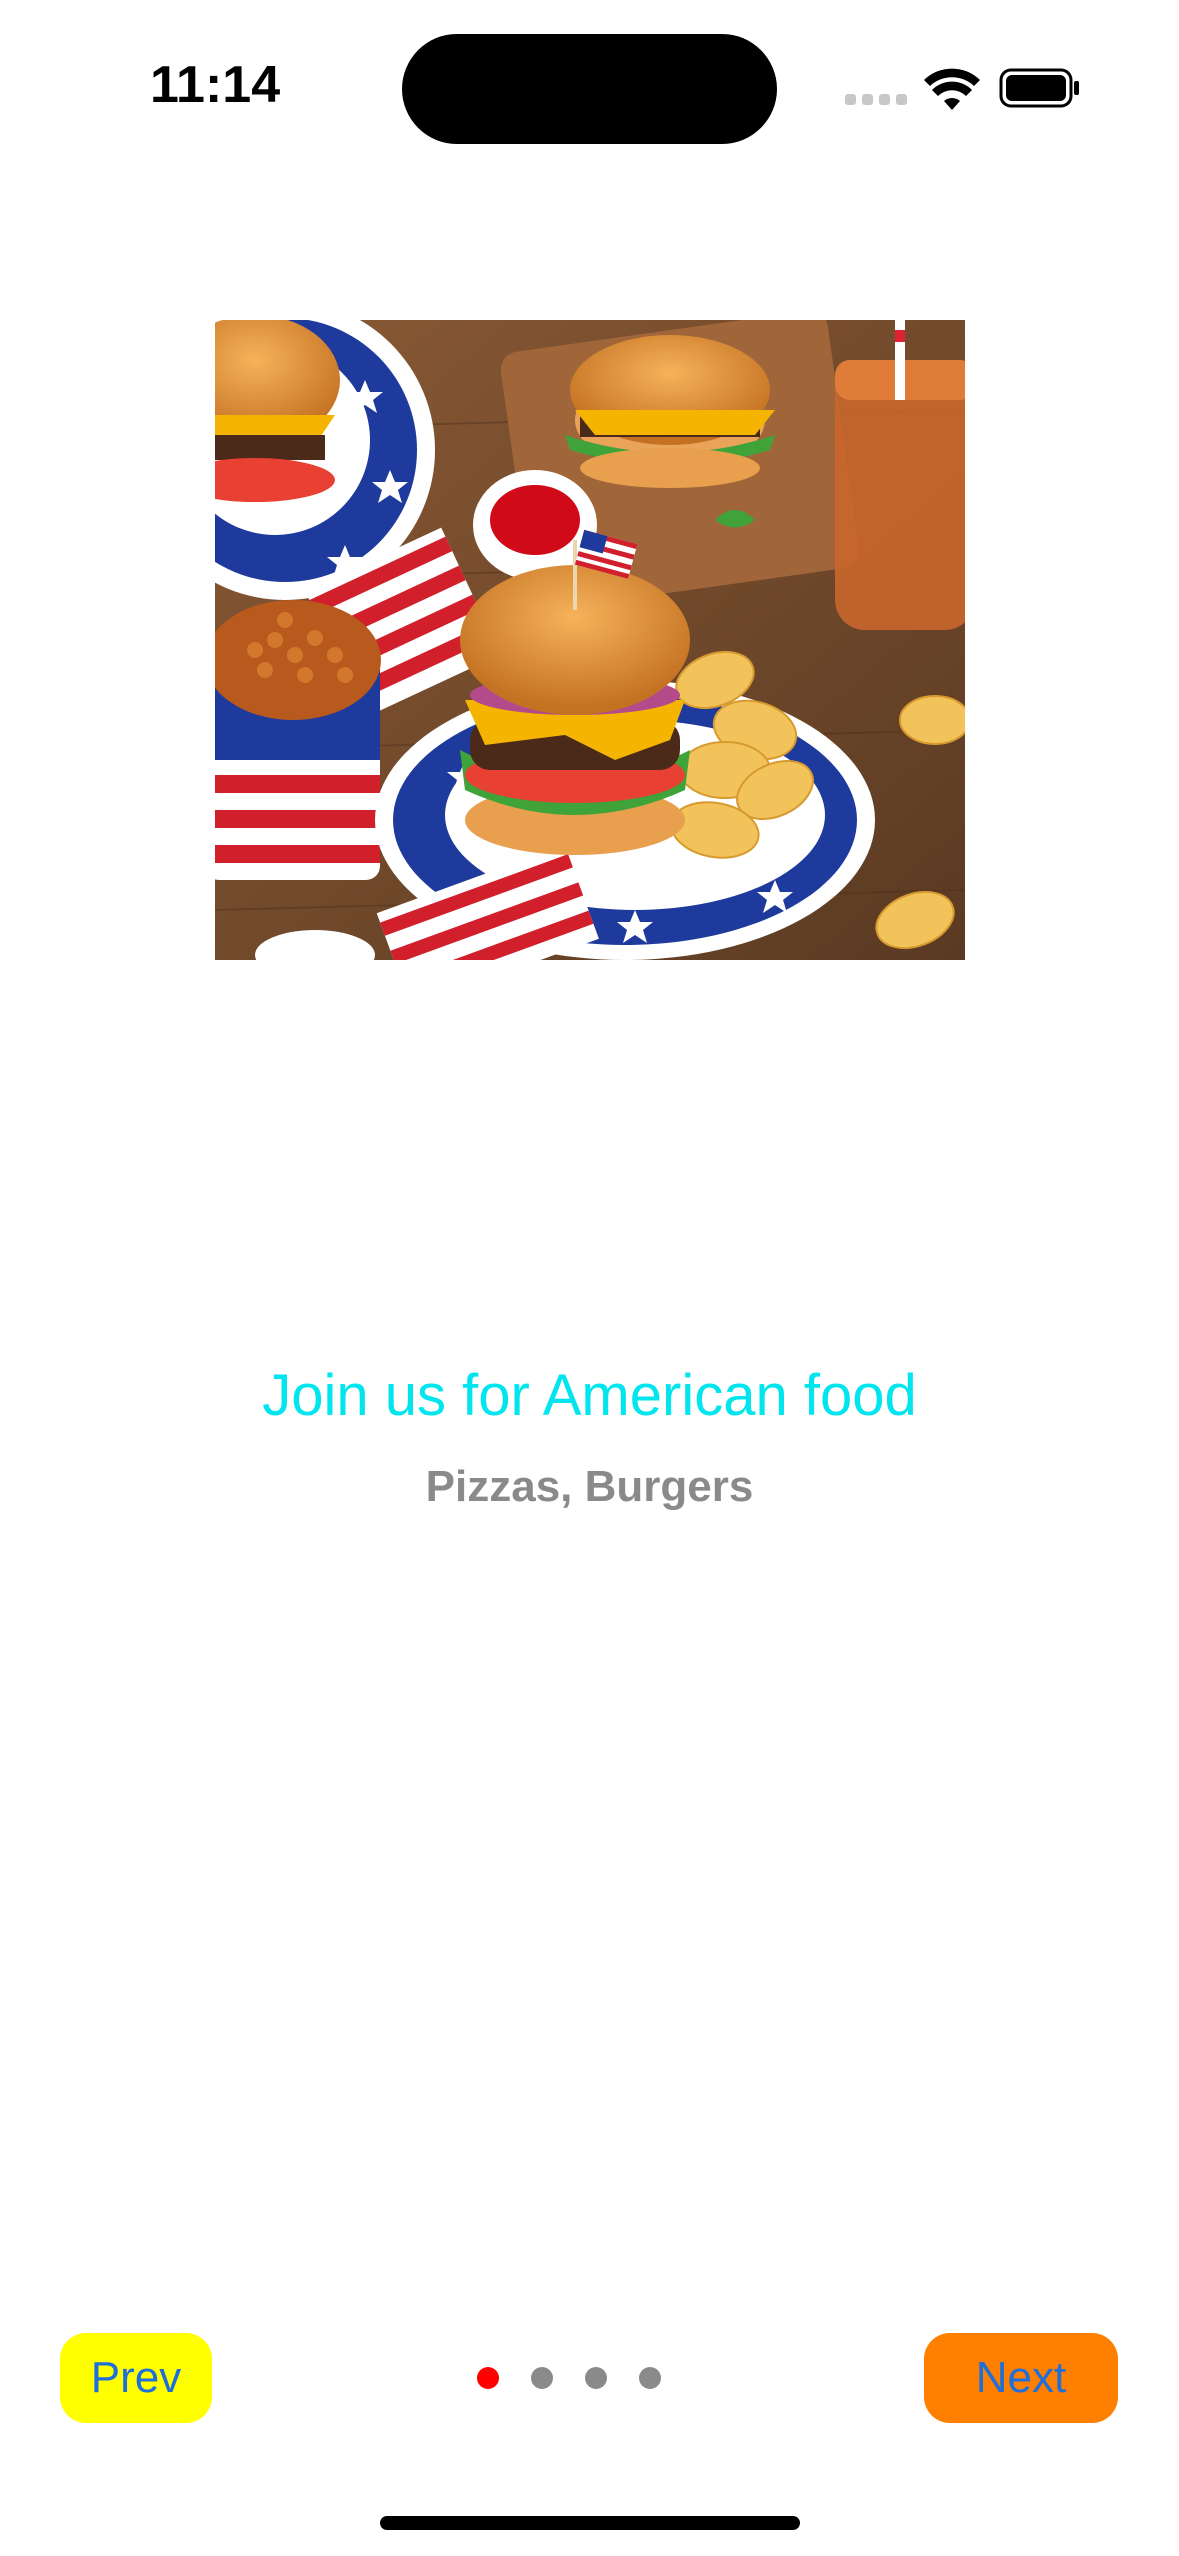 The height and width of the screenshot is (2556, 1179). What do you see at coordinates (952, 89) in the screenshot?
I see `wifi-icon` at bounding box center [952, 89].